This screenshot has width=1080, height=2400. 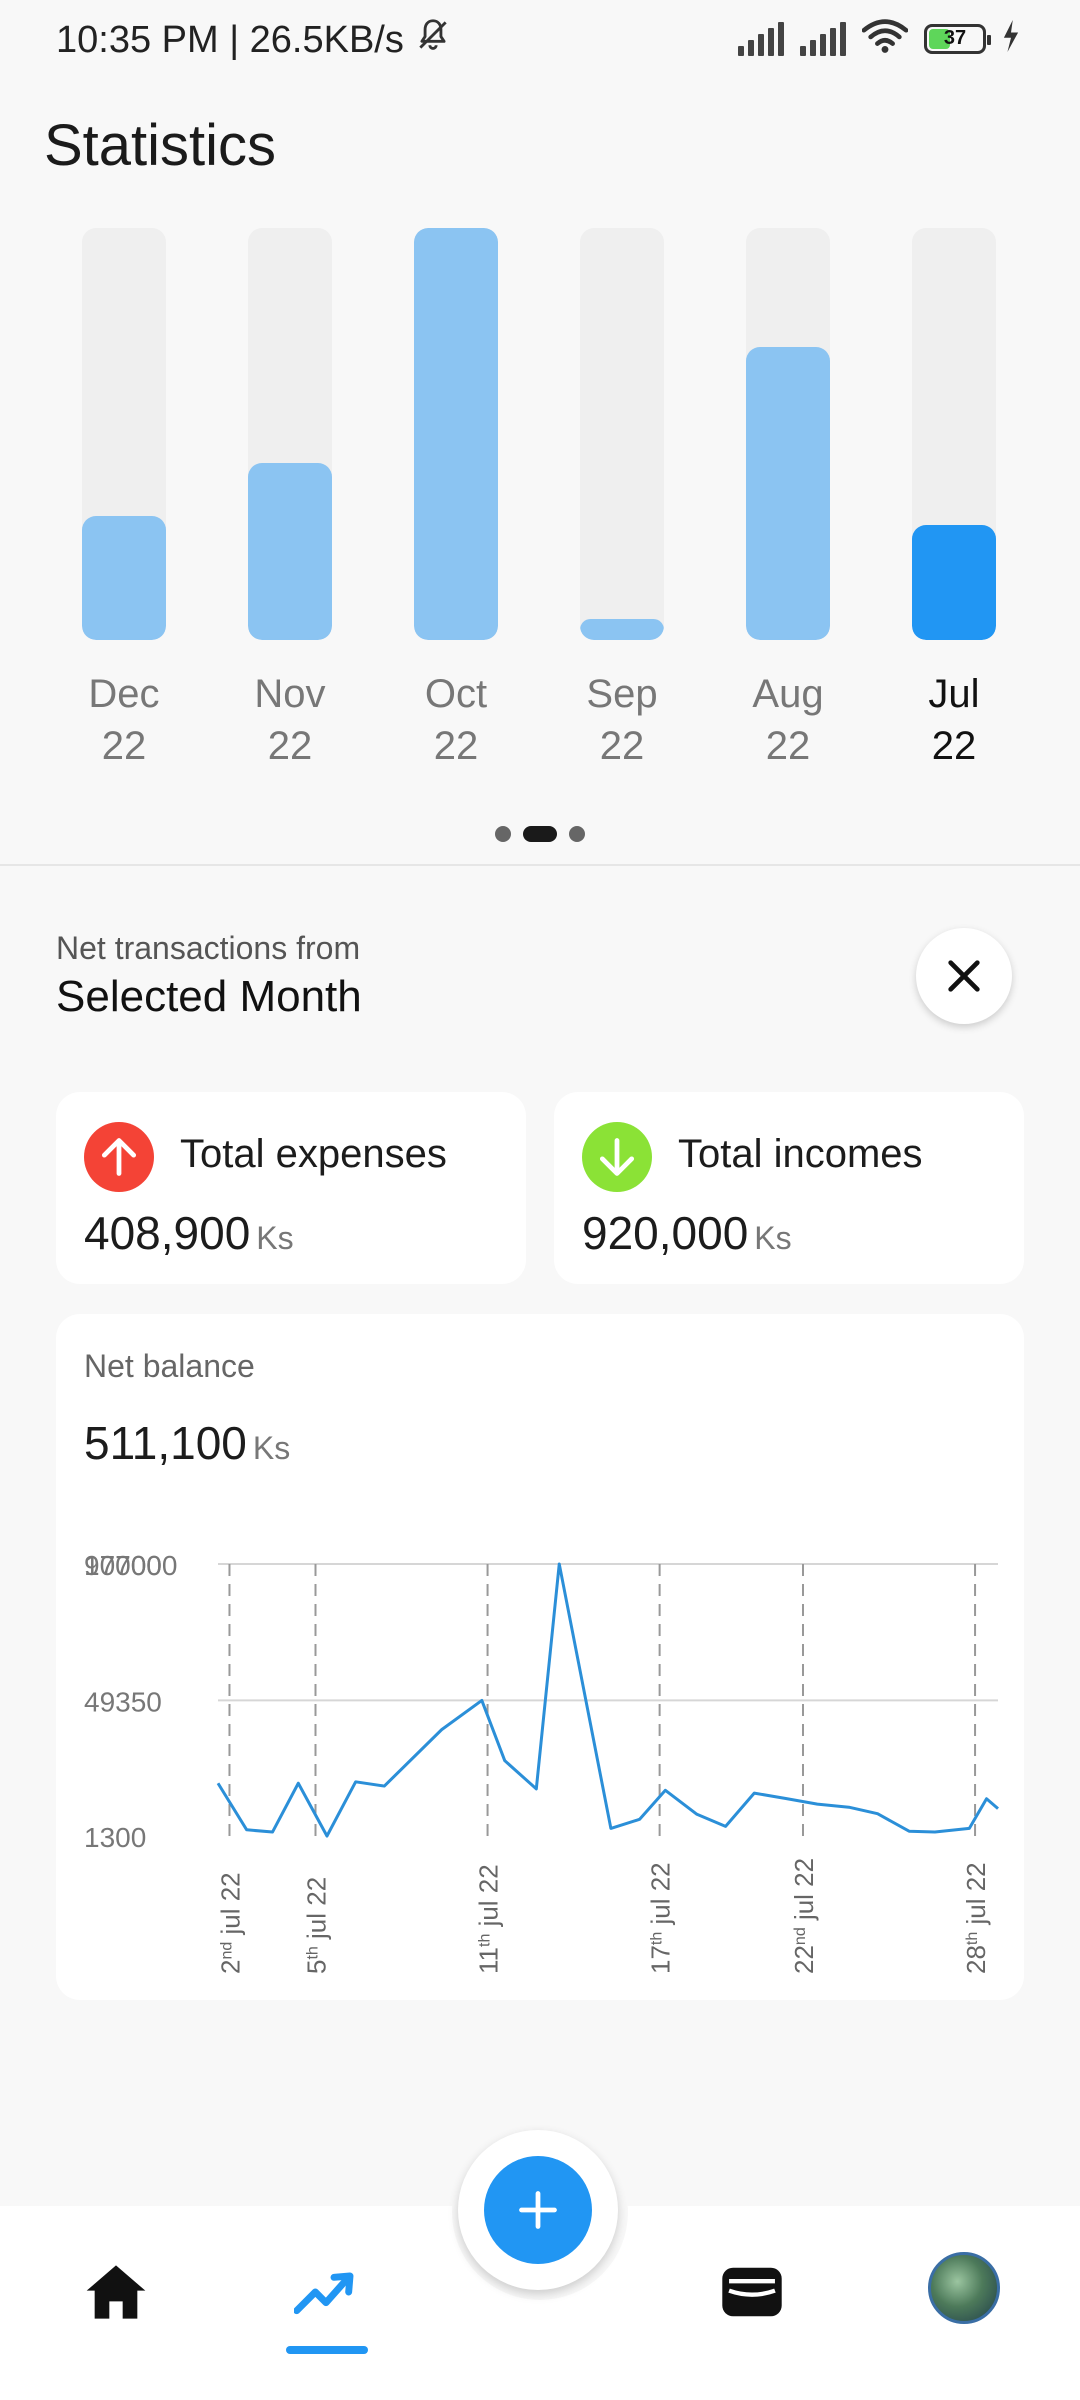 I want to click on bar-month: Aug, so click(x=788, y=694).